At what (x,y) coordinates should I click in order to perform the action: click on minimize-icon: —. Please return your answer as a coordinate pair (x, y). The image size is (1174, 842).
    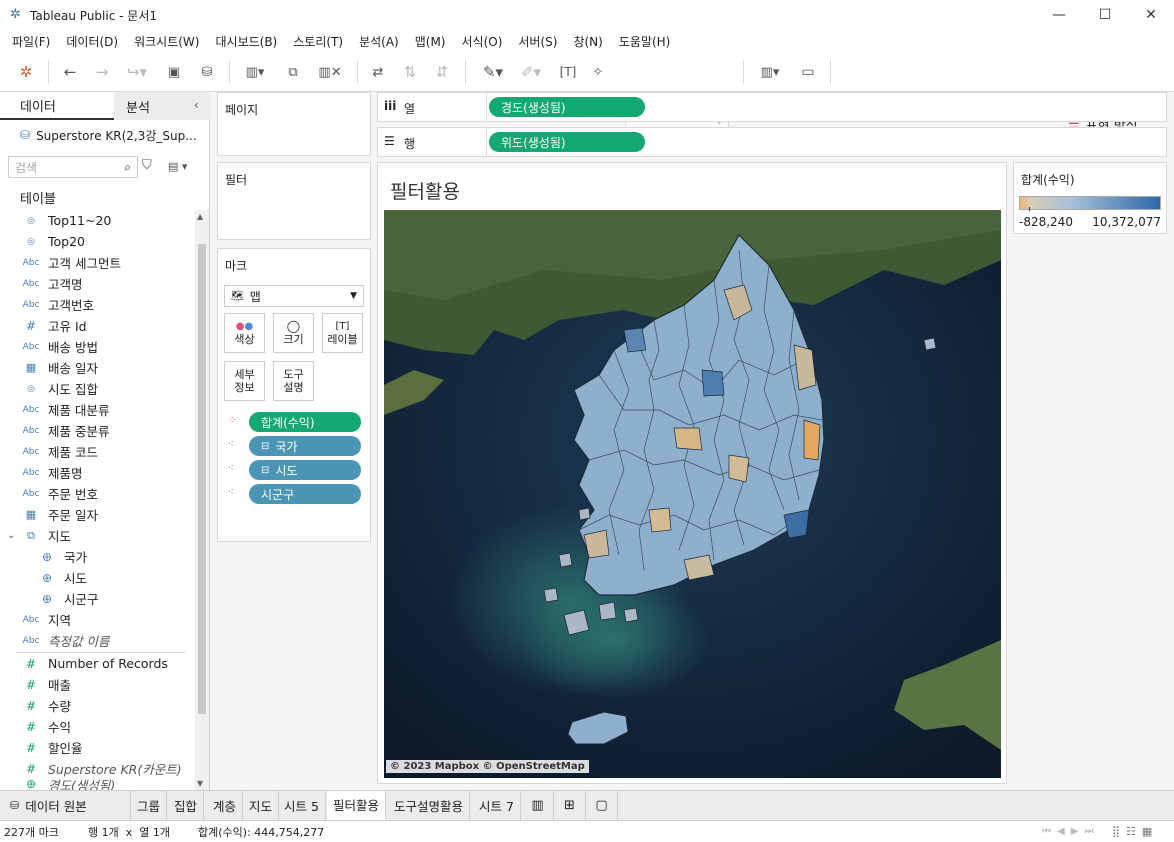
    Looking at the image, I should click on (1059, 15).